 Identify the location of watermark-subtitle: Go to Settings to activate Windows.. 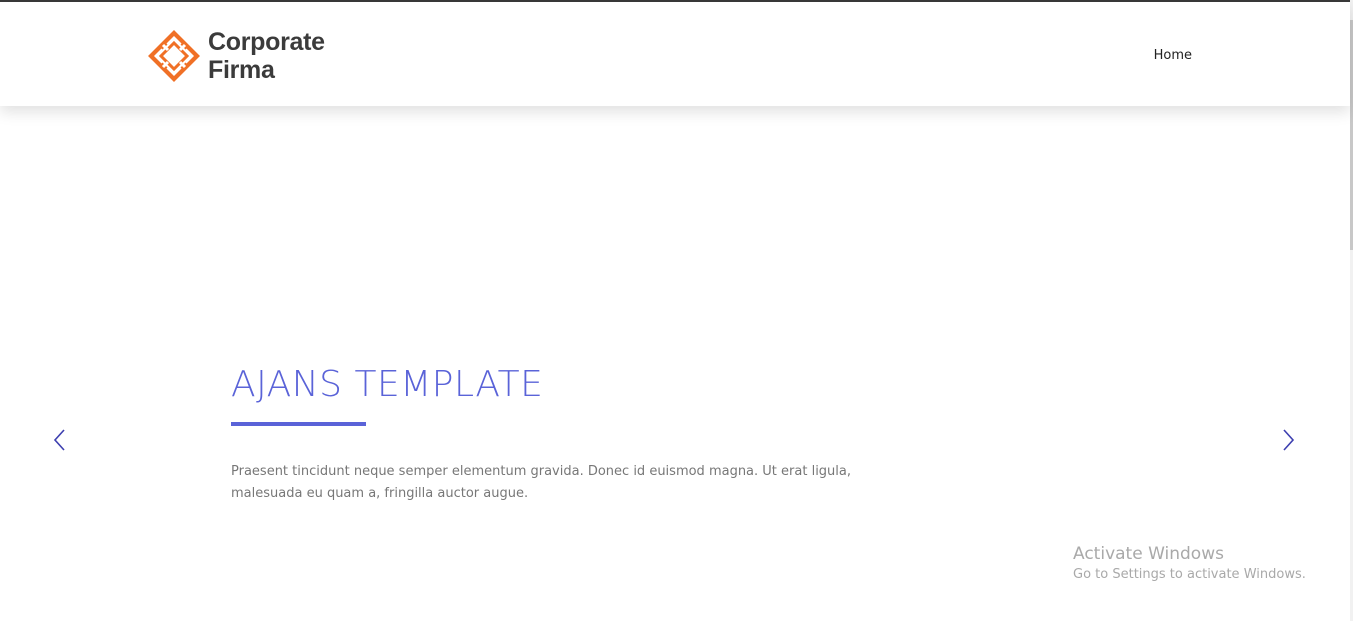
(1189, 574).